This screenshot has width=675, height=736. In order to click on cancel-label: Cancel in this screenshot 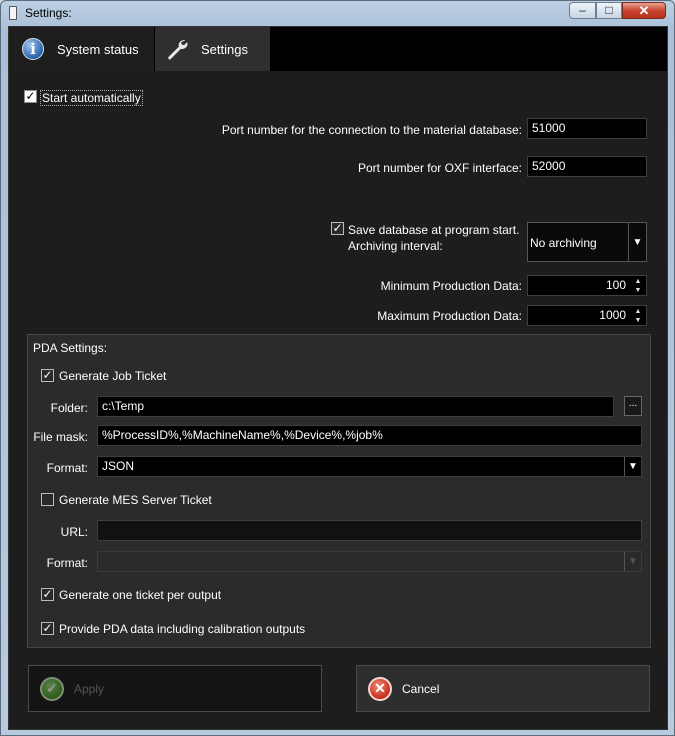, I will do `click(421, 688)`.